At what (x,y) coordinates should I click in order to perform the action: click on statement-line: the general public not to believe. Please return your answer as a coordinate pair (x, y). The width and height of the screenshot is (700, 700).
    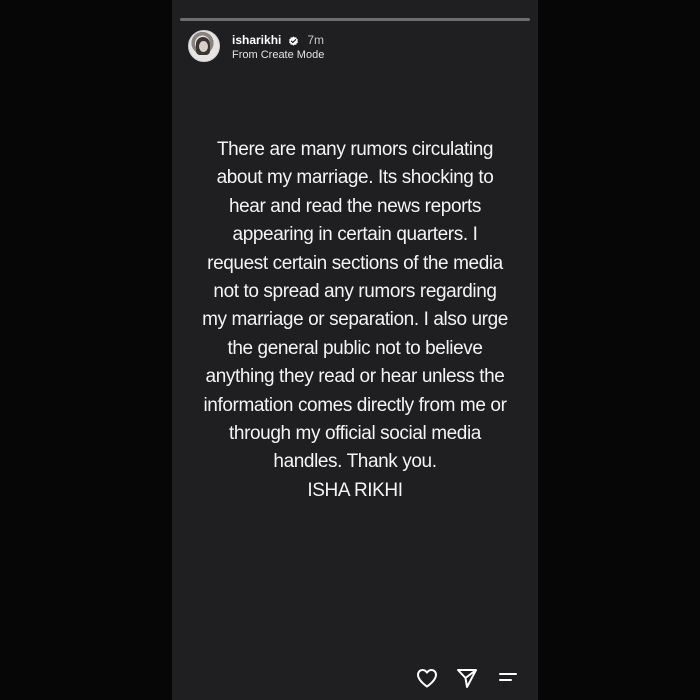
    Looking at the image, I should click on (355, 348).